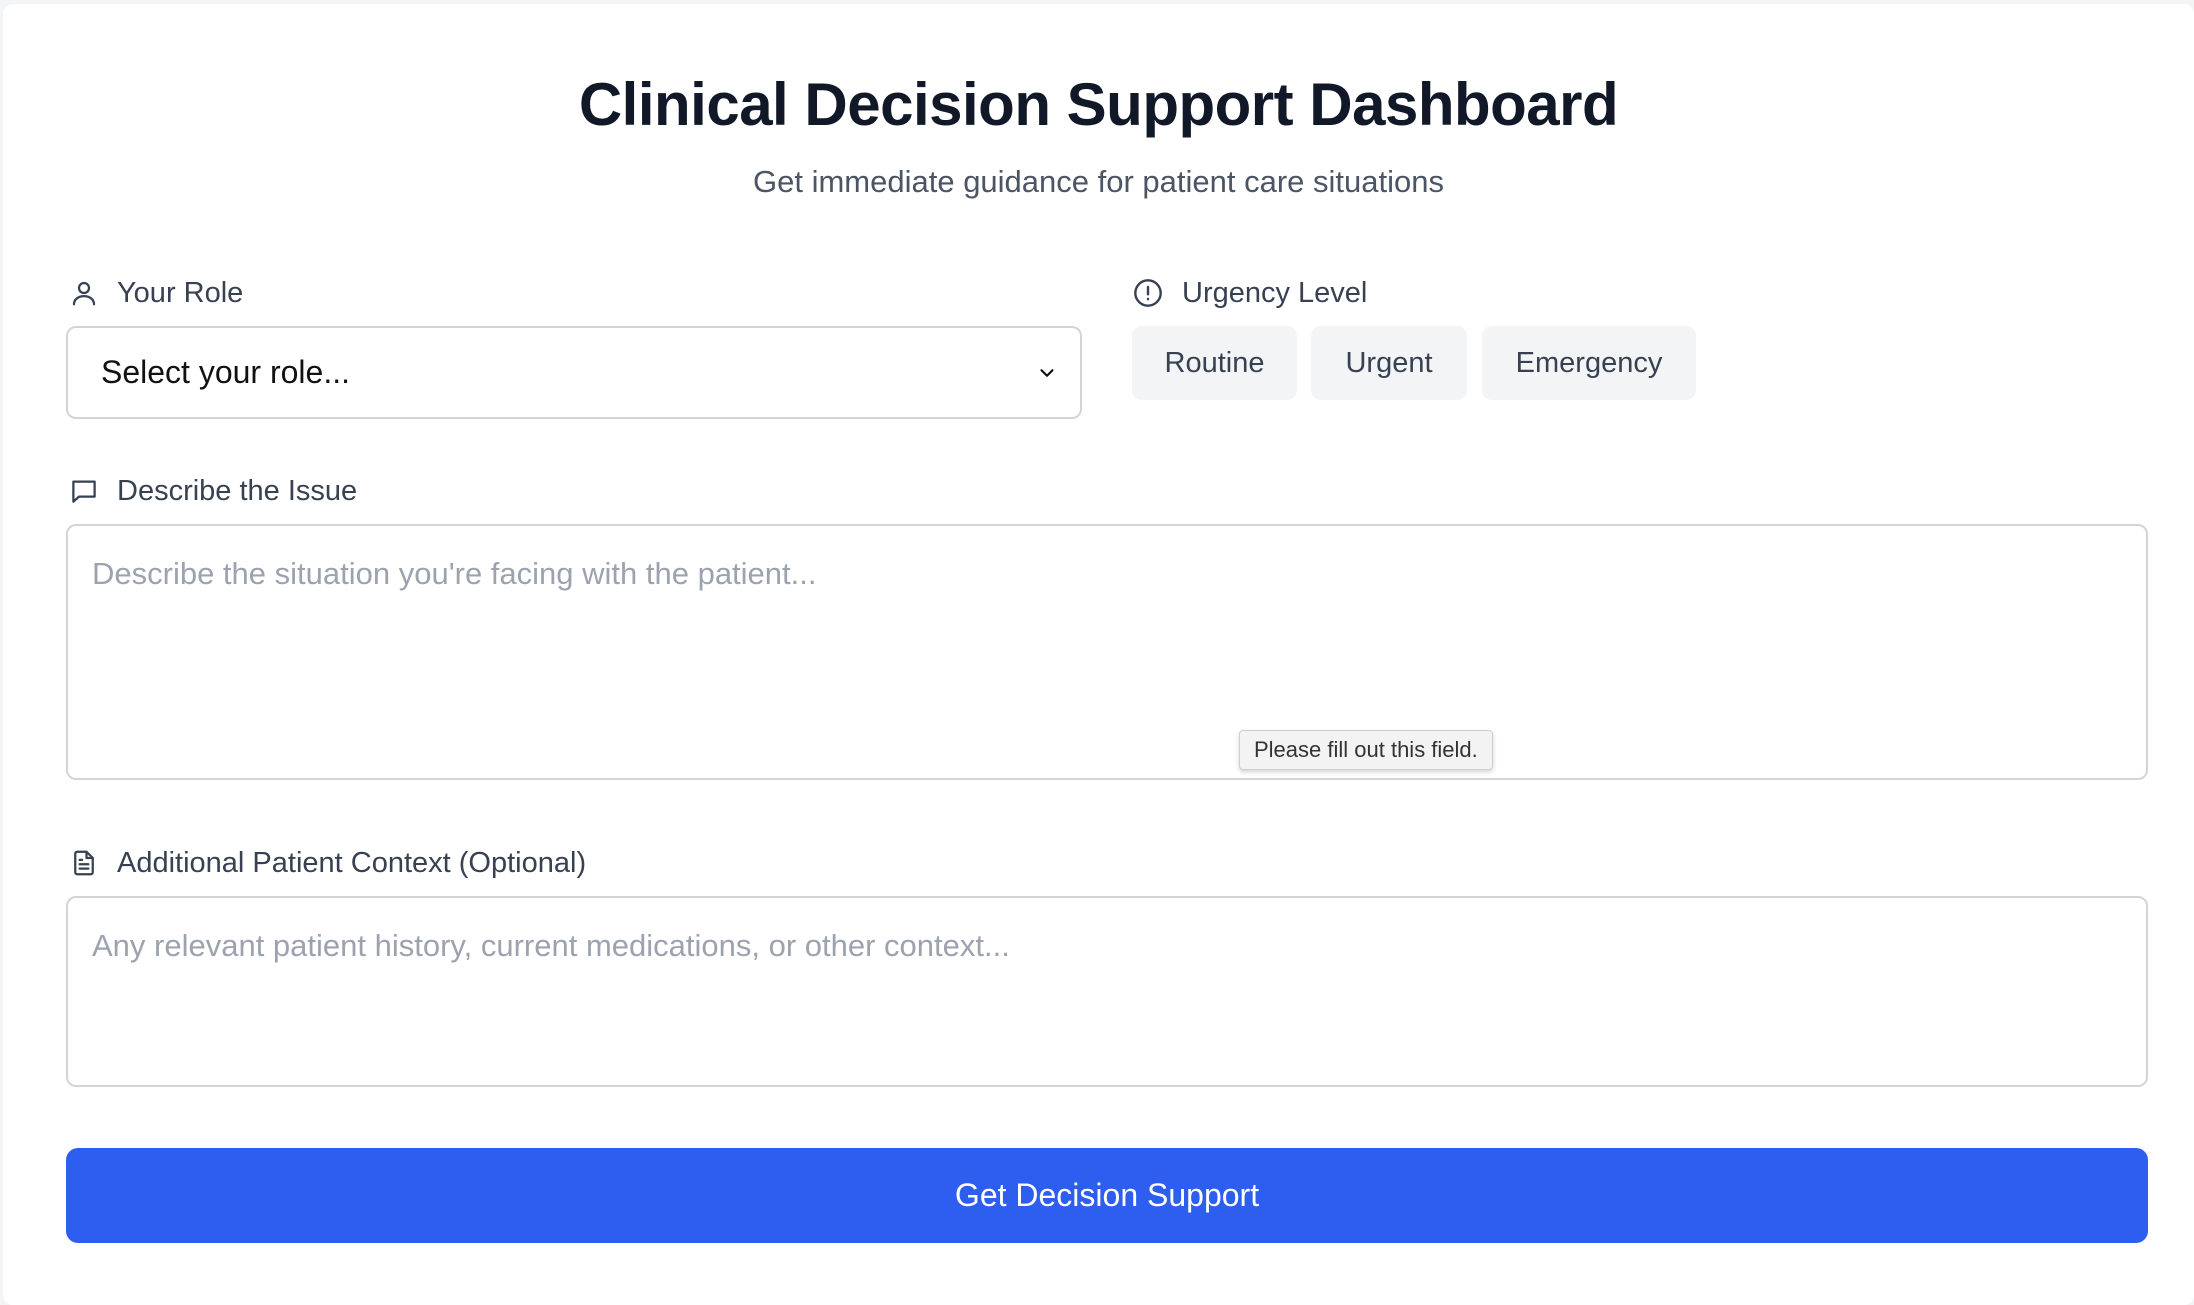 The height and width of the screenshot is (1305, 2194). What do you see at coordinates (180, 292) in the screenshot?
I see `role-label-text: Your Role` at bounding box center [180, 292].